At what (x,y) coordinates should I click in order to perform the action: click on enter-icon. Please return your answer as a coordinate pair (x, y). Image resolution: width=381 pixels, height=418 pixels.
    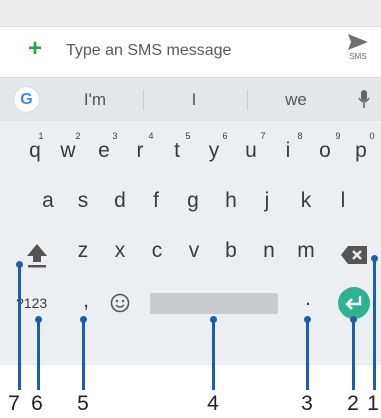
    Looking at the image, I should click on (353, 303).